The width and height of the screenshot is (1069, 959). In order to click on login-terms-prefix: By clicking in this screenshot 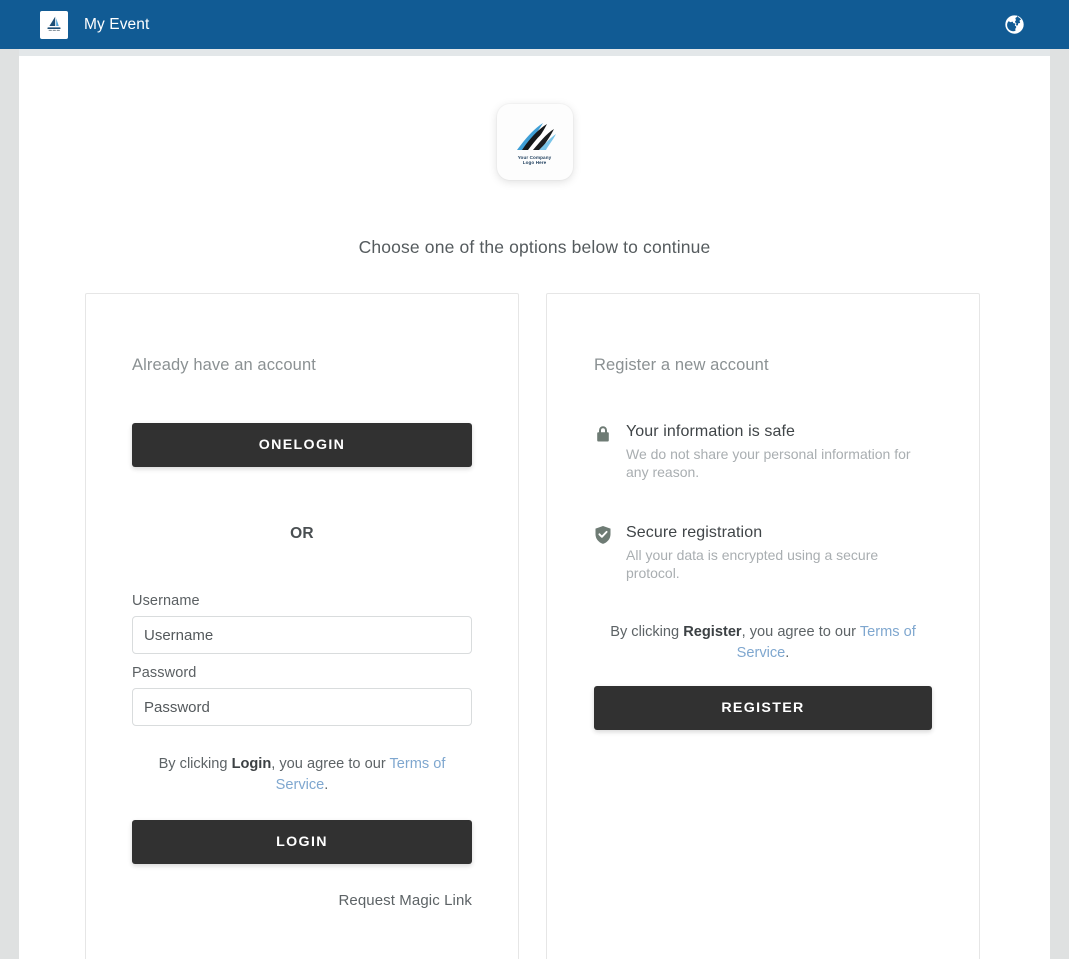, I will do `click(195, 764)`.